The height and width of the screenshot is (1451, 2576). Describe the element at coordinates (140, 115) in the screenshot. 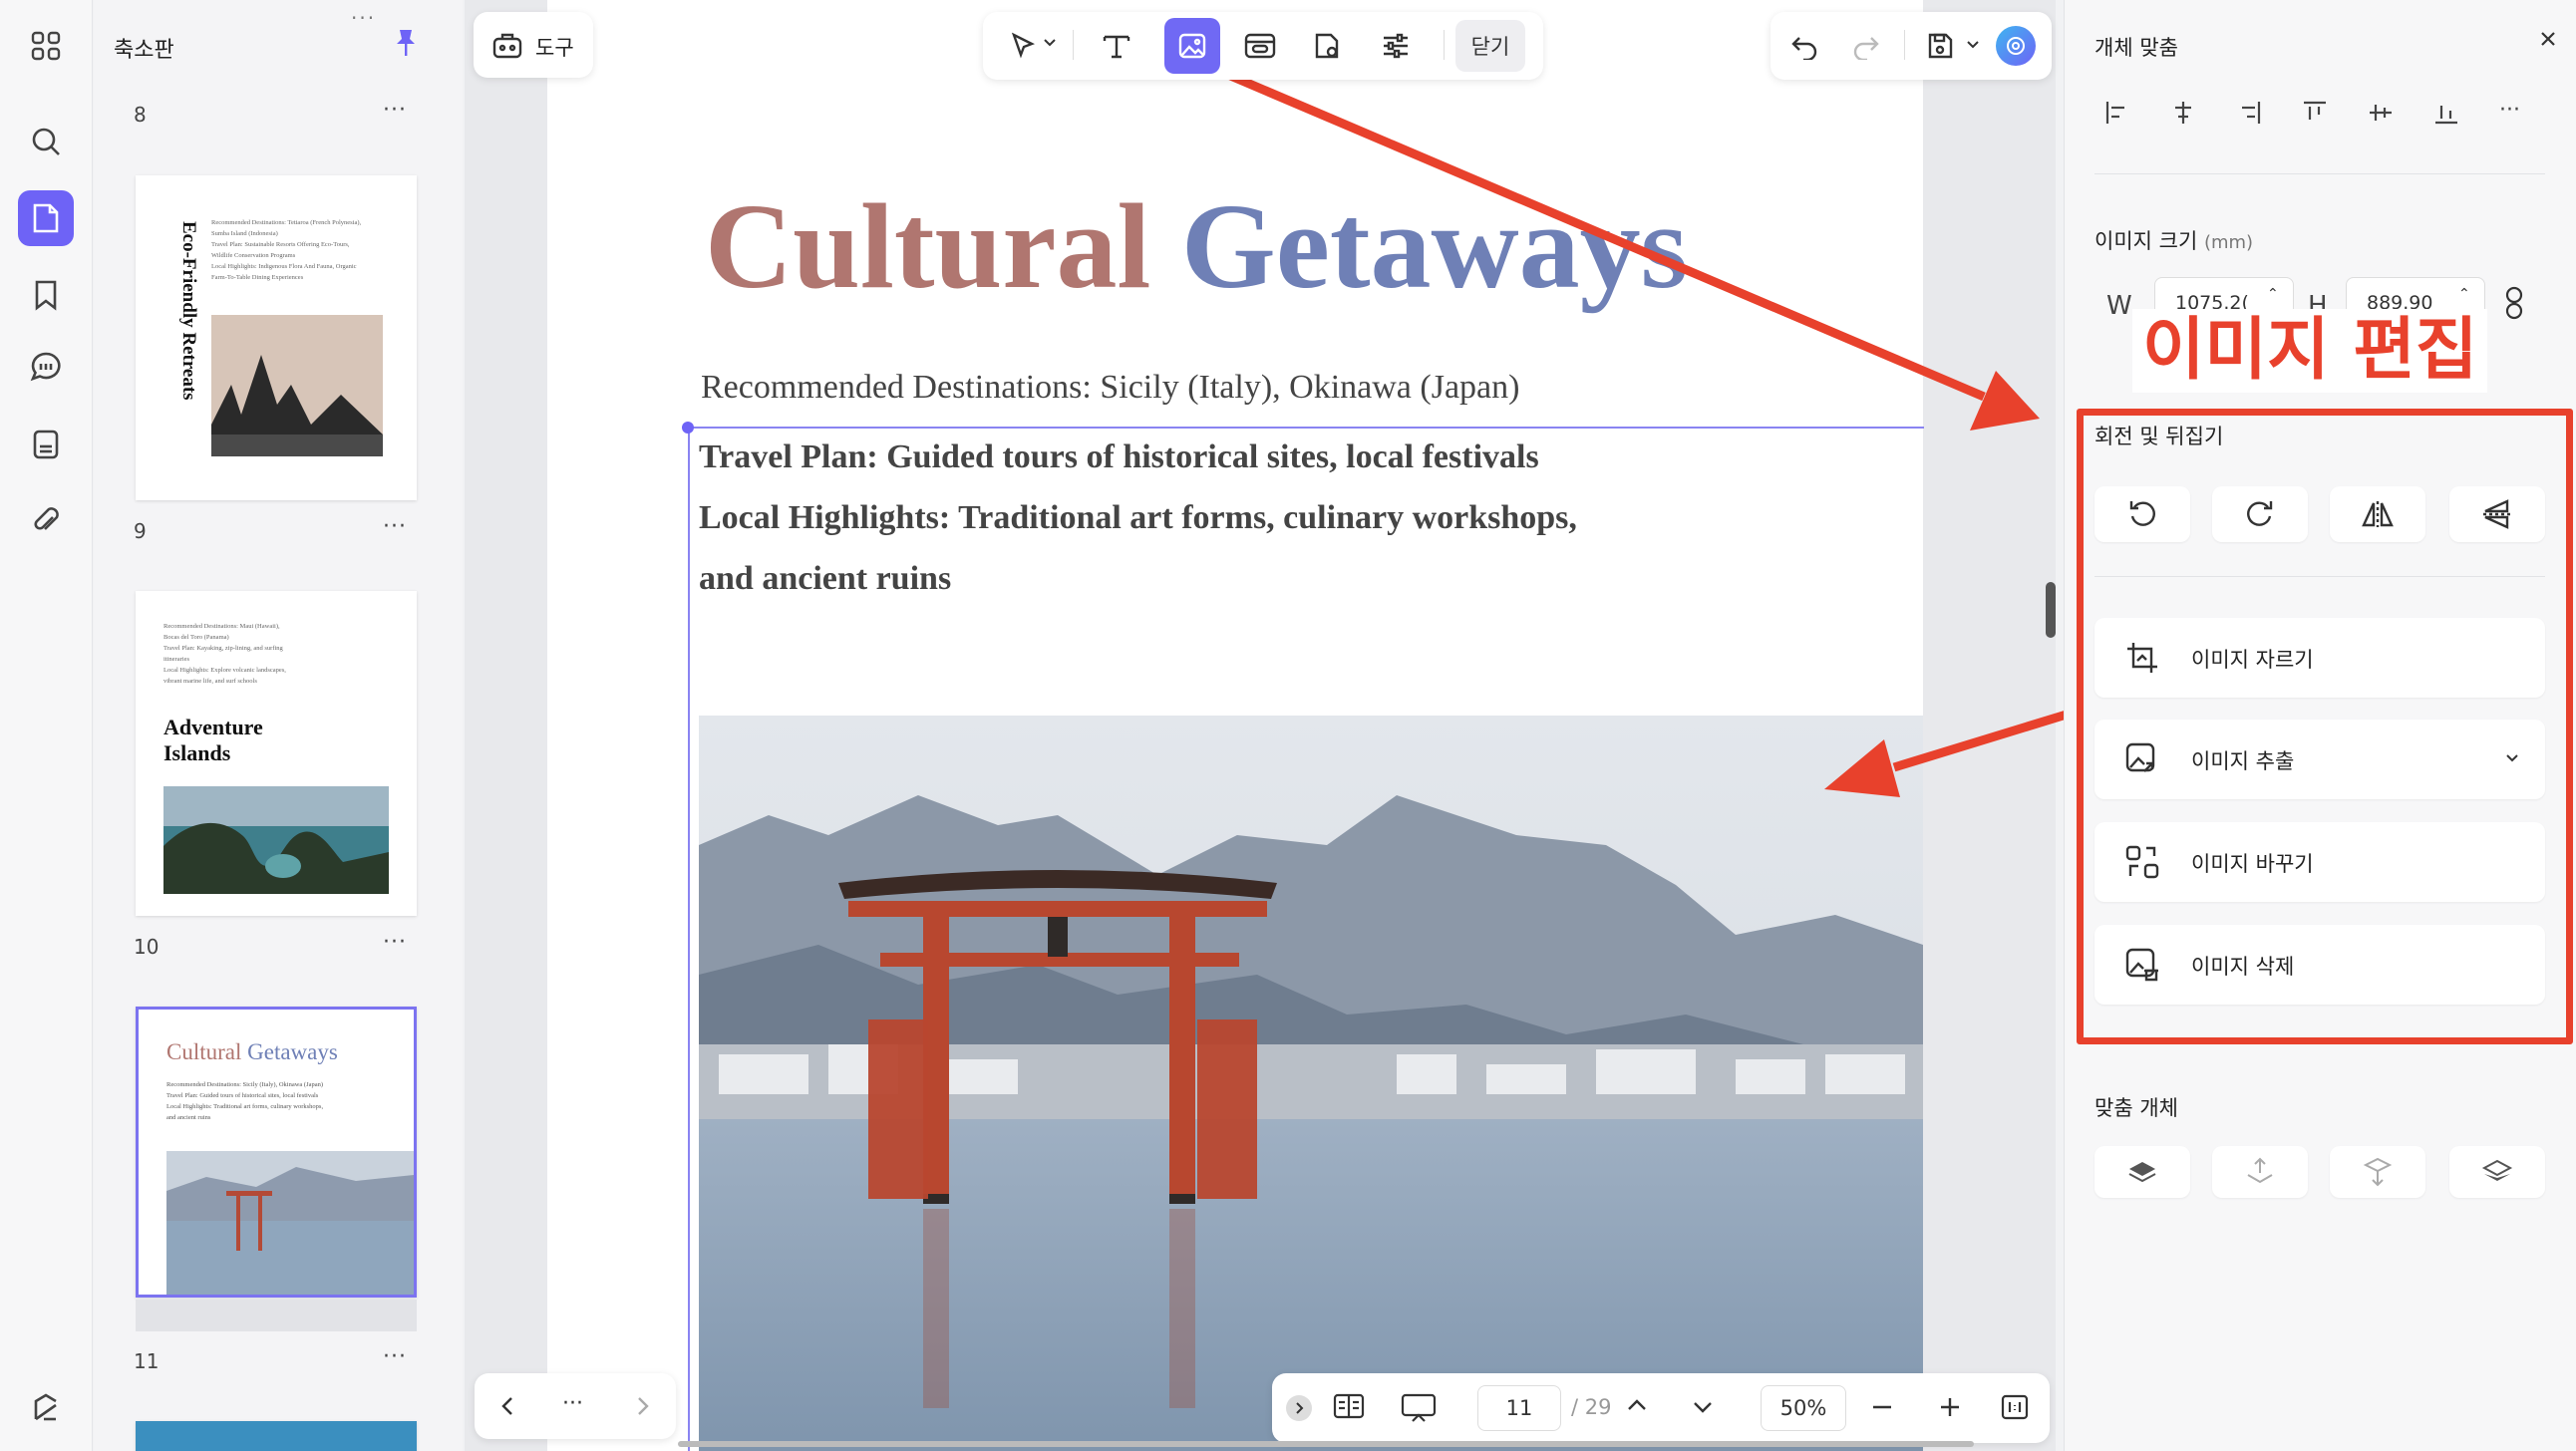

I see `page-number: 8` at that location.